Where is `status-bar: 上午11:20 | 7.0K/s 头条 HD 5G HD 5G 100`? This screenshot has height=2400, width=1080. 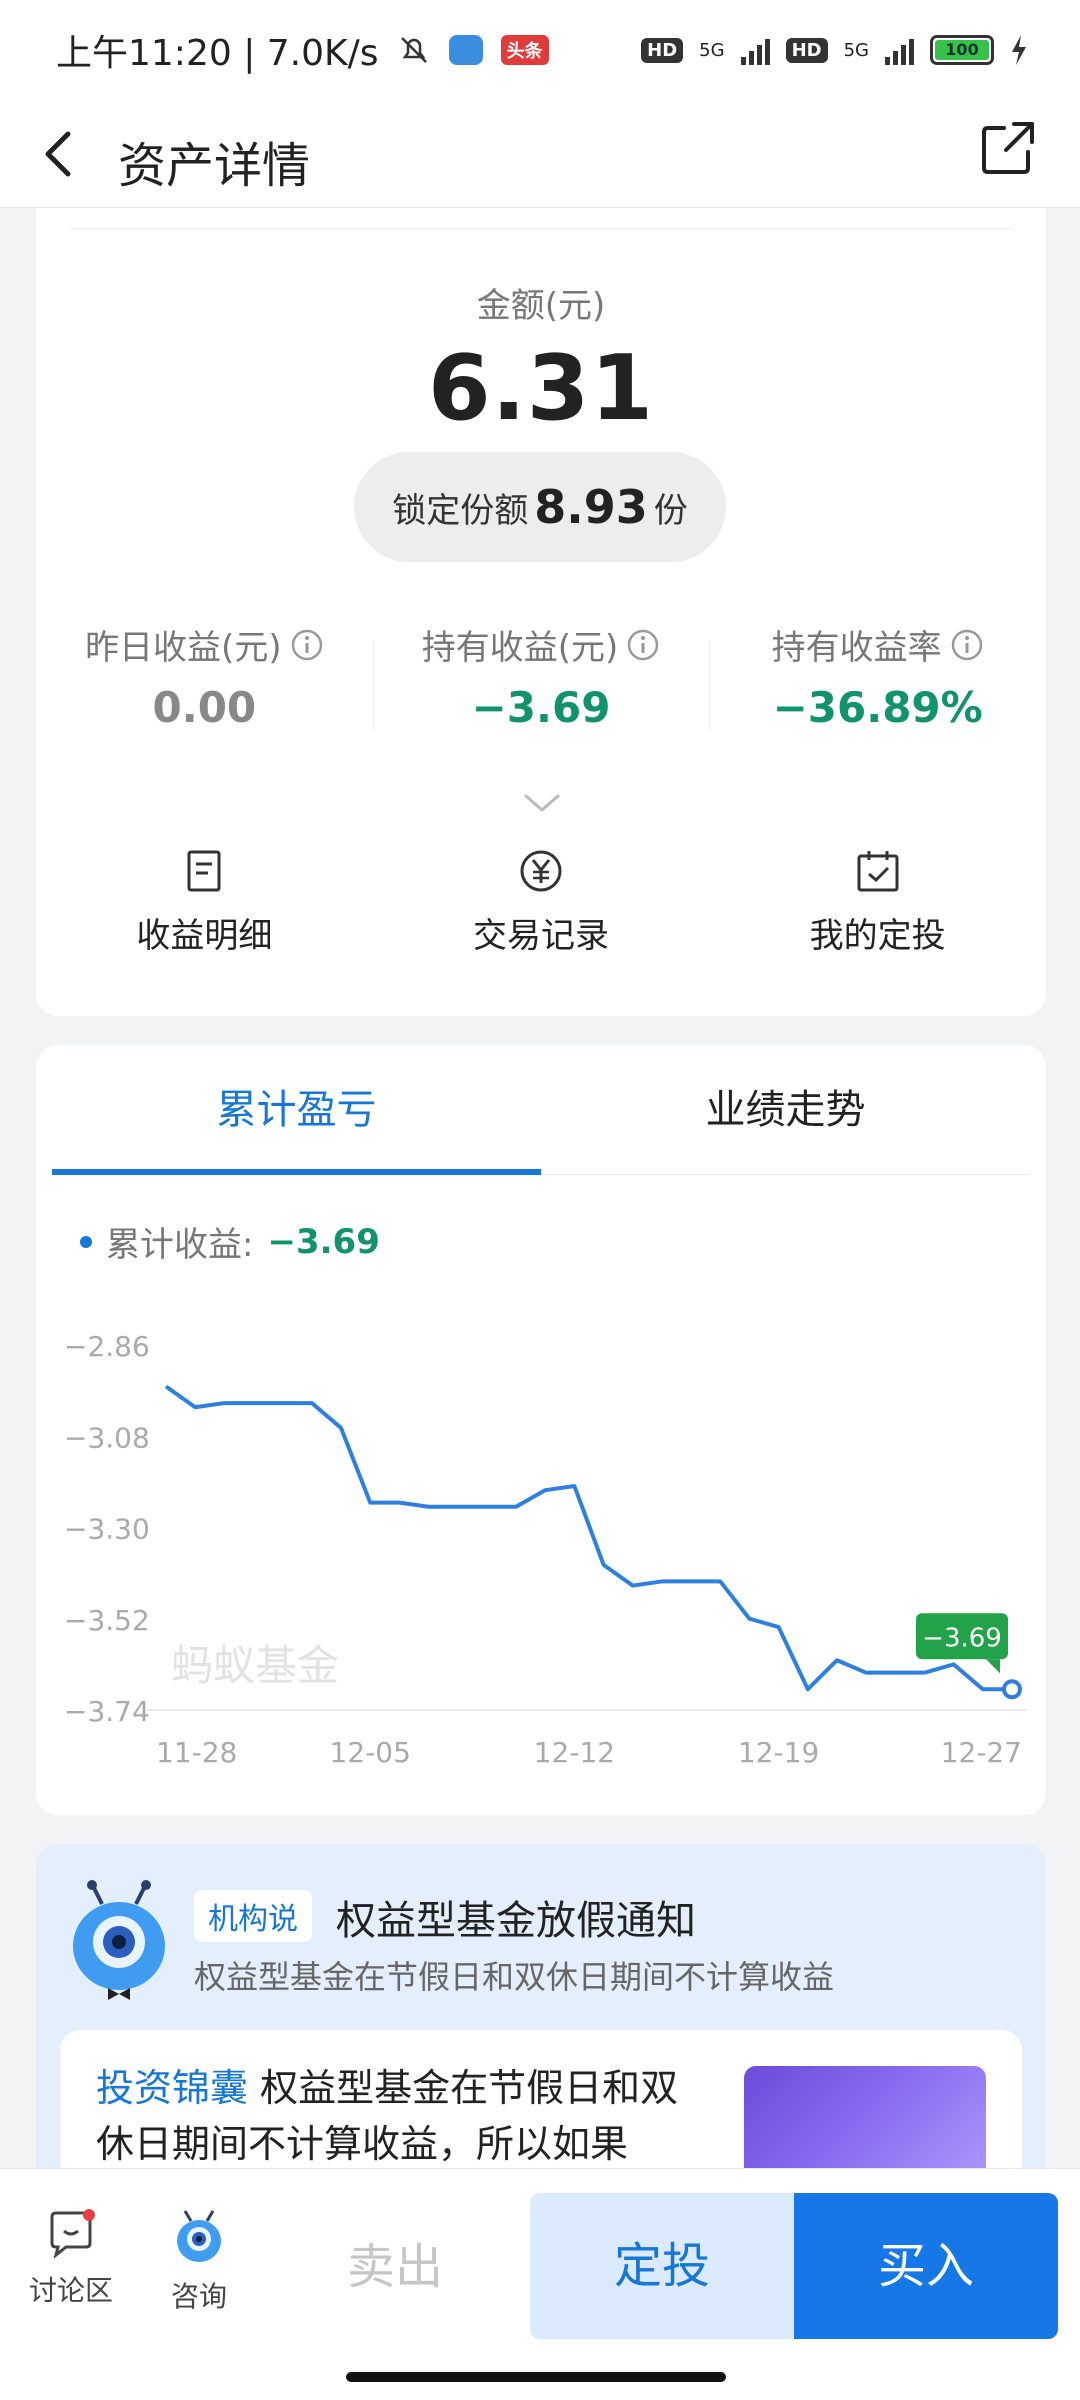 status-bar: 上午11:20 | 7.0K/s 头条 HD 5G HD 5G 100 is located at coordinates (540, 50).